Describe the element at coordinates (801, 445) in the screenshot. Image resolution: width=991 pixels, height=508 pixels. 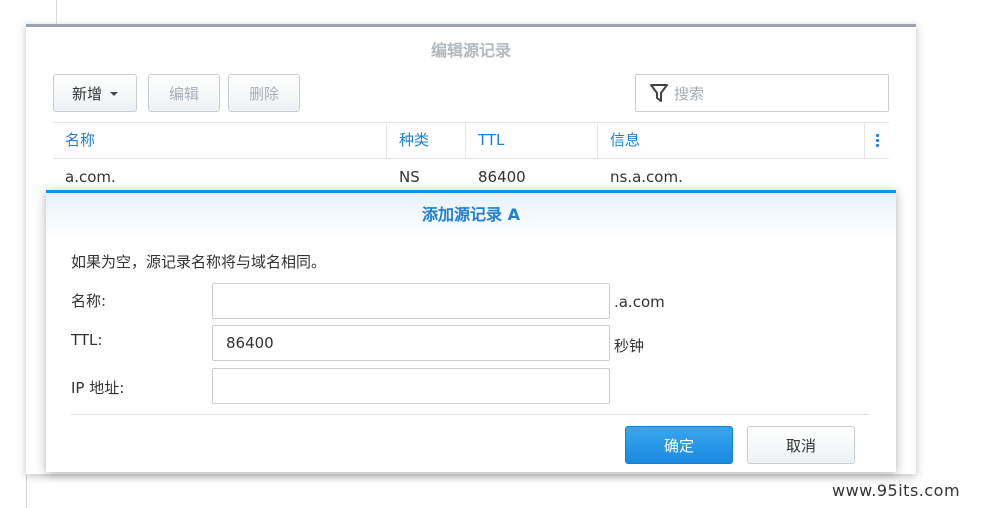
I see `cancel-button: 取消` at that location.